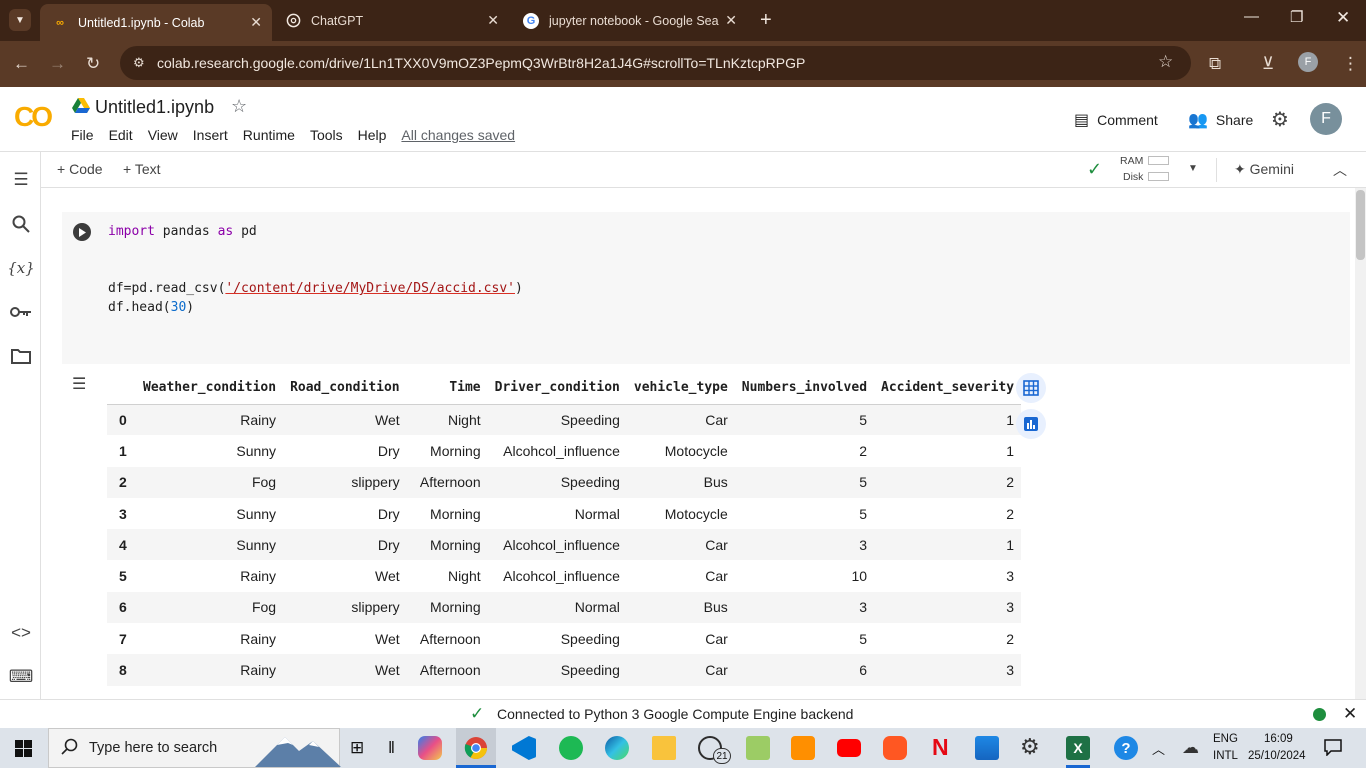 This screenshot has width=1366, height=772. Describe the element at coordinates (33, 117) in the screenshot. I see `colab-logo: CO` at that location.